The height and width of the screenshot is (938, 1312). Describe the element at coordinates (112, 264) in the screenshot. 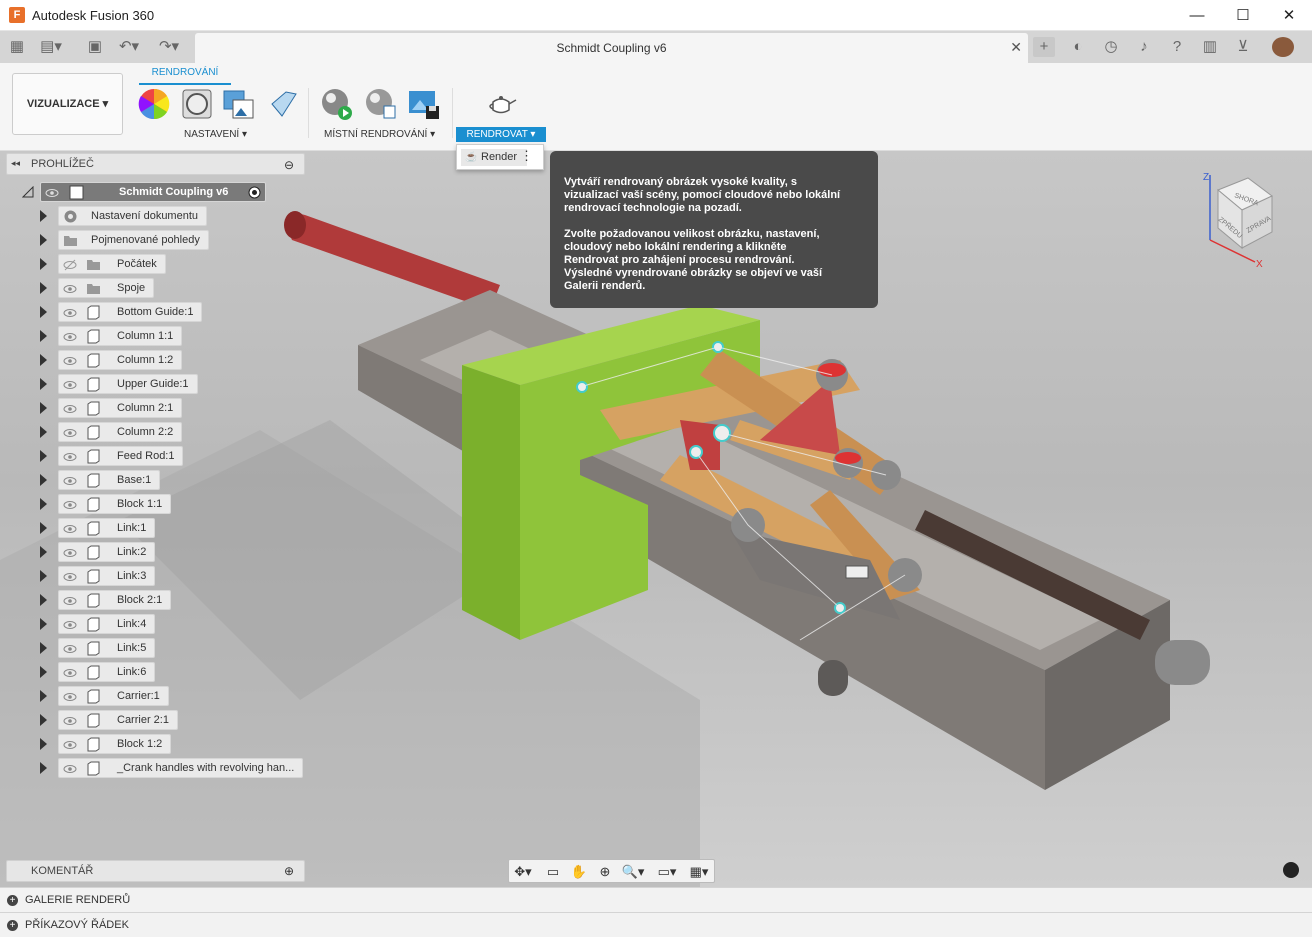

I see `tree-node: Počátek` at that location.